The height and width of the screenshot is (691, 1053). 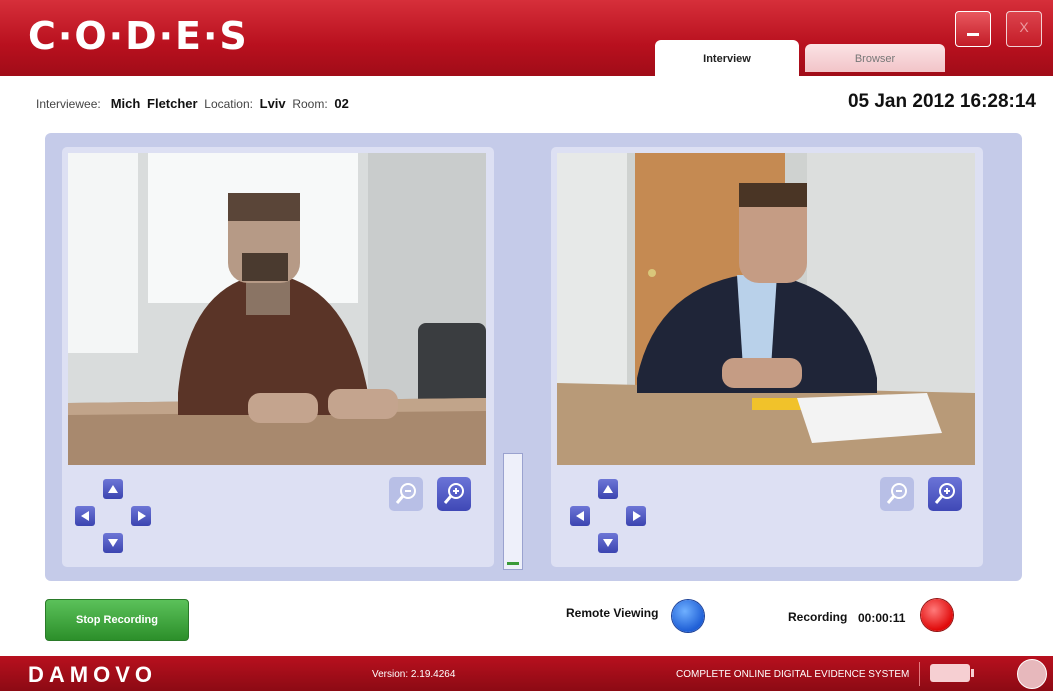 I want to click on location-label: Location:, so click(x=228, y=104).